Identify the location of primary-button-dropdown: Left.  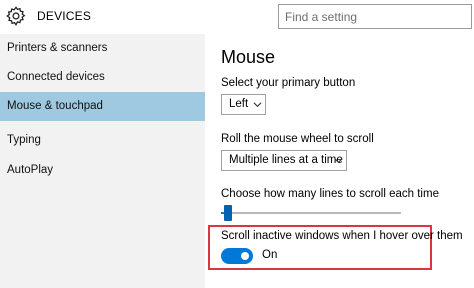
(243, 104).